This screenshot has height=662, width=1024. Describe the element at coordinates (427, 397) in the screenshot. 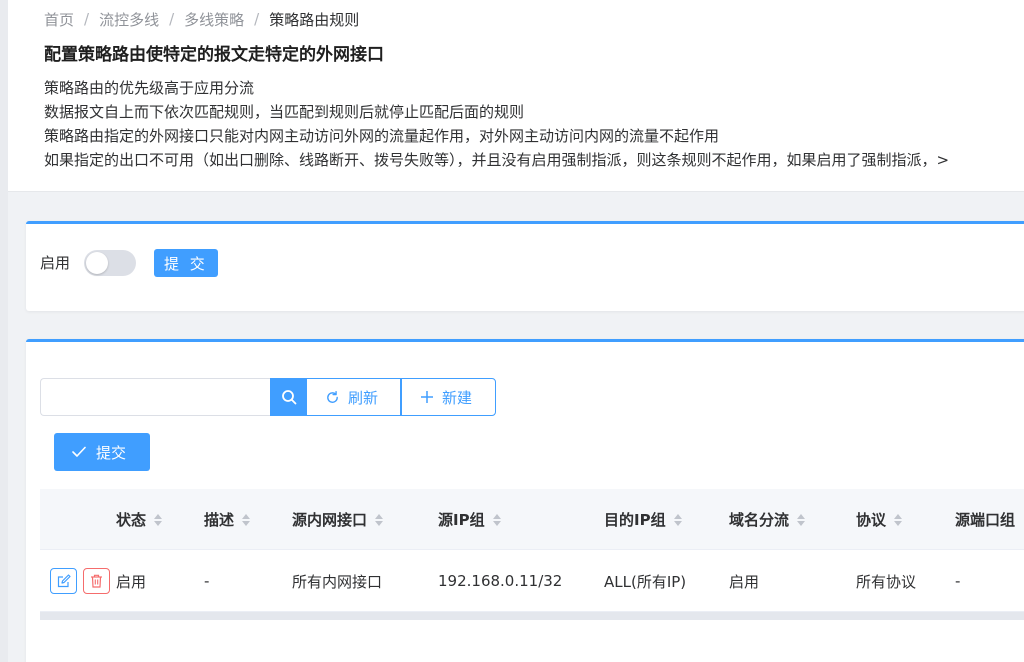

I see `plus-icon` at that location.